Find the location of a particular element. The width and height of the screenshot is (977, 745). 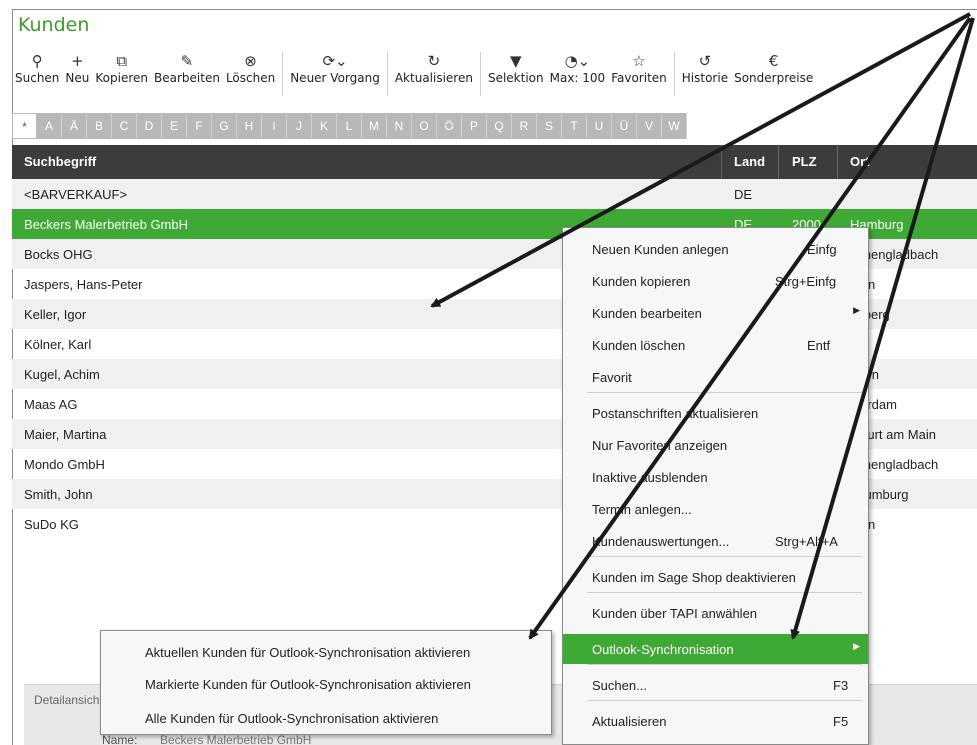

letter-filter-C: C is located at coordinates (124, 126).